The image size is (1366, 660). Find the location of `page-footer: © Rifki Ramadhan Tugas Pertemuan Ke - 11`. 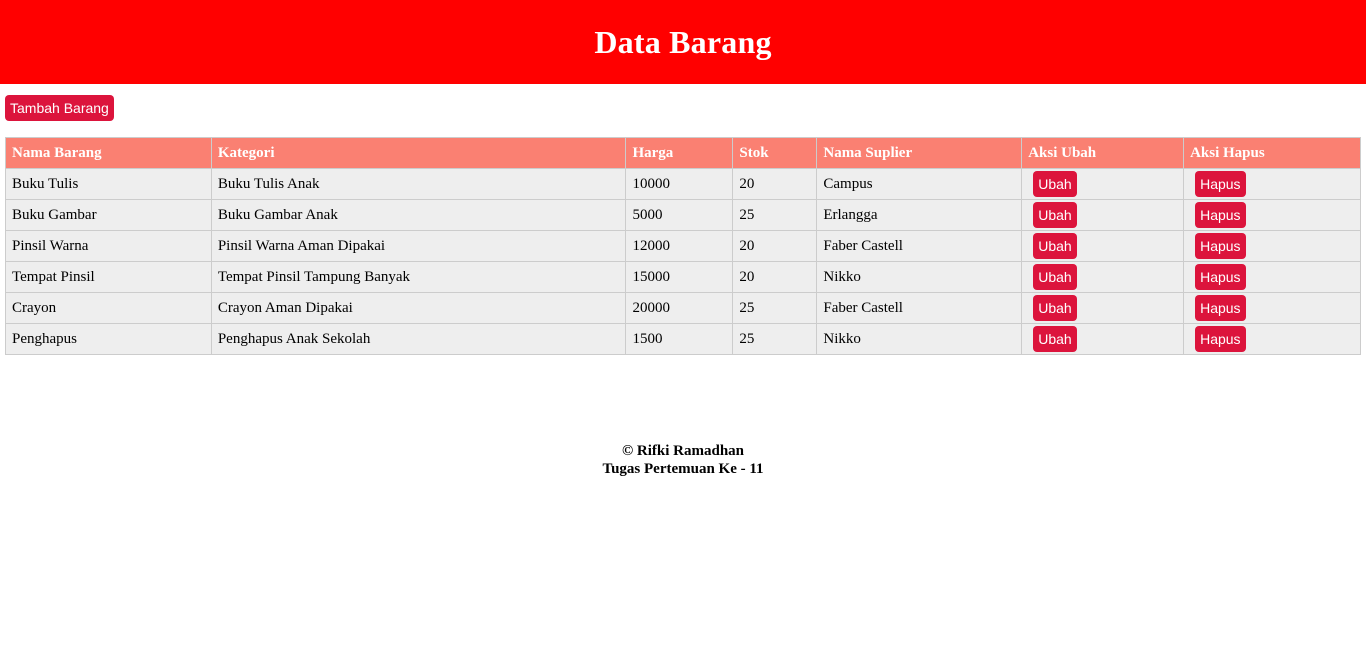

page-footer: © Rifki Ramadhan Tugas Pertemuan Ke - 11 is located at coordinates (683, 460).